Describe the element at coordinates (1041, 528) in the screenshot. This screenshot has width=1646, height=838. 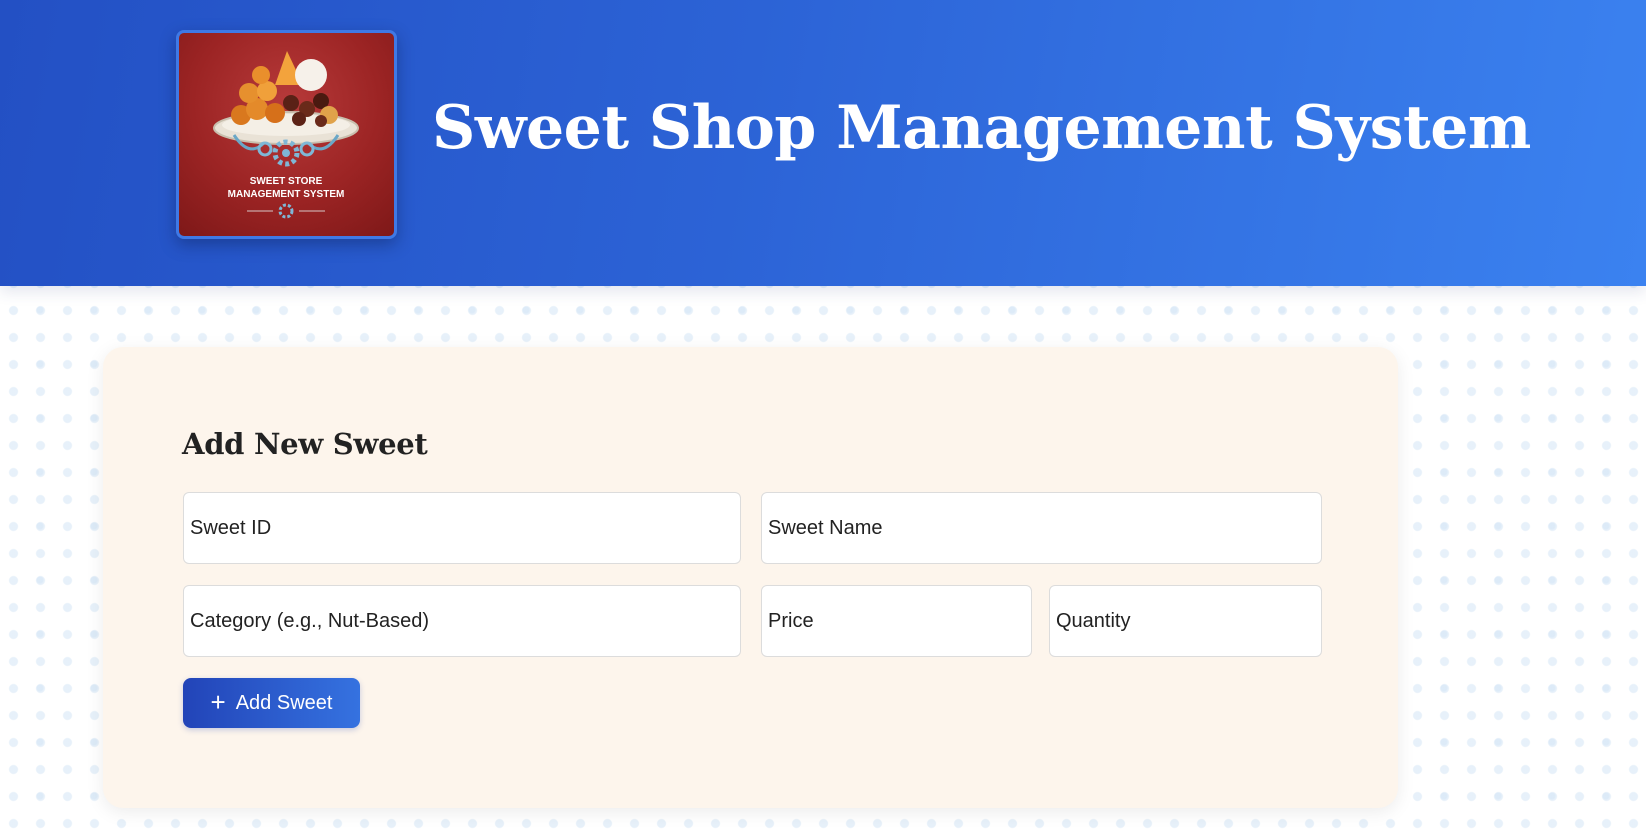
I see `sweet-name-input` at that location.